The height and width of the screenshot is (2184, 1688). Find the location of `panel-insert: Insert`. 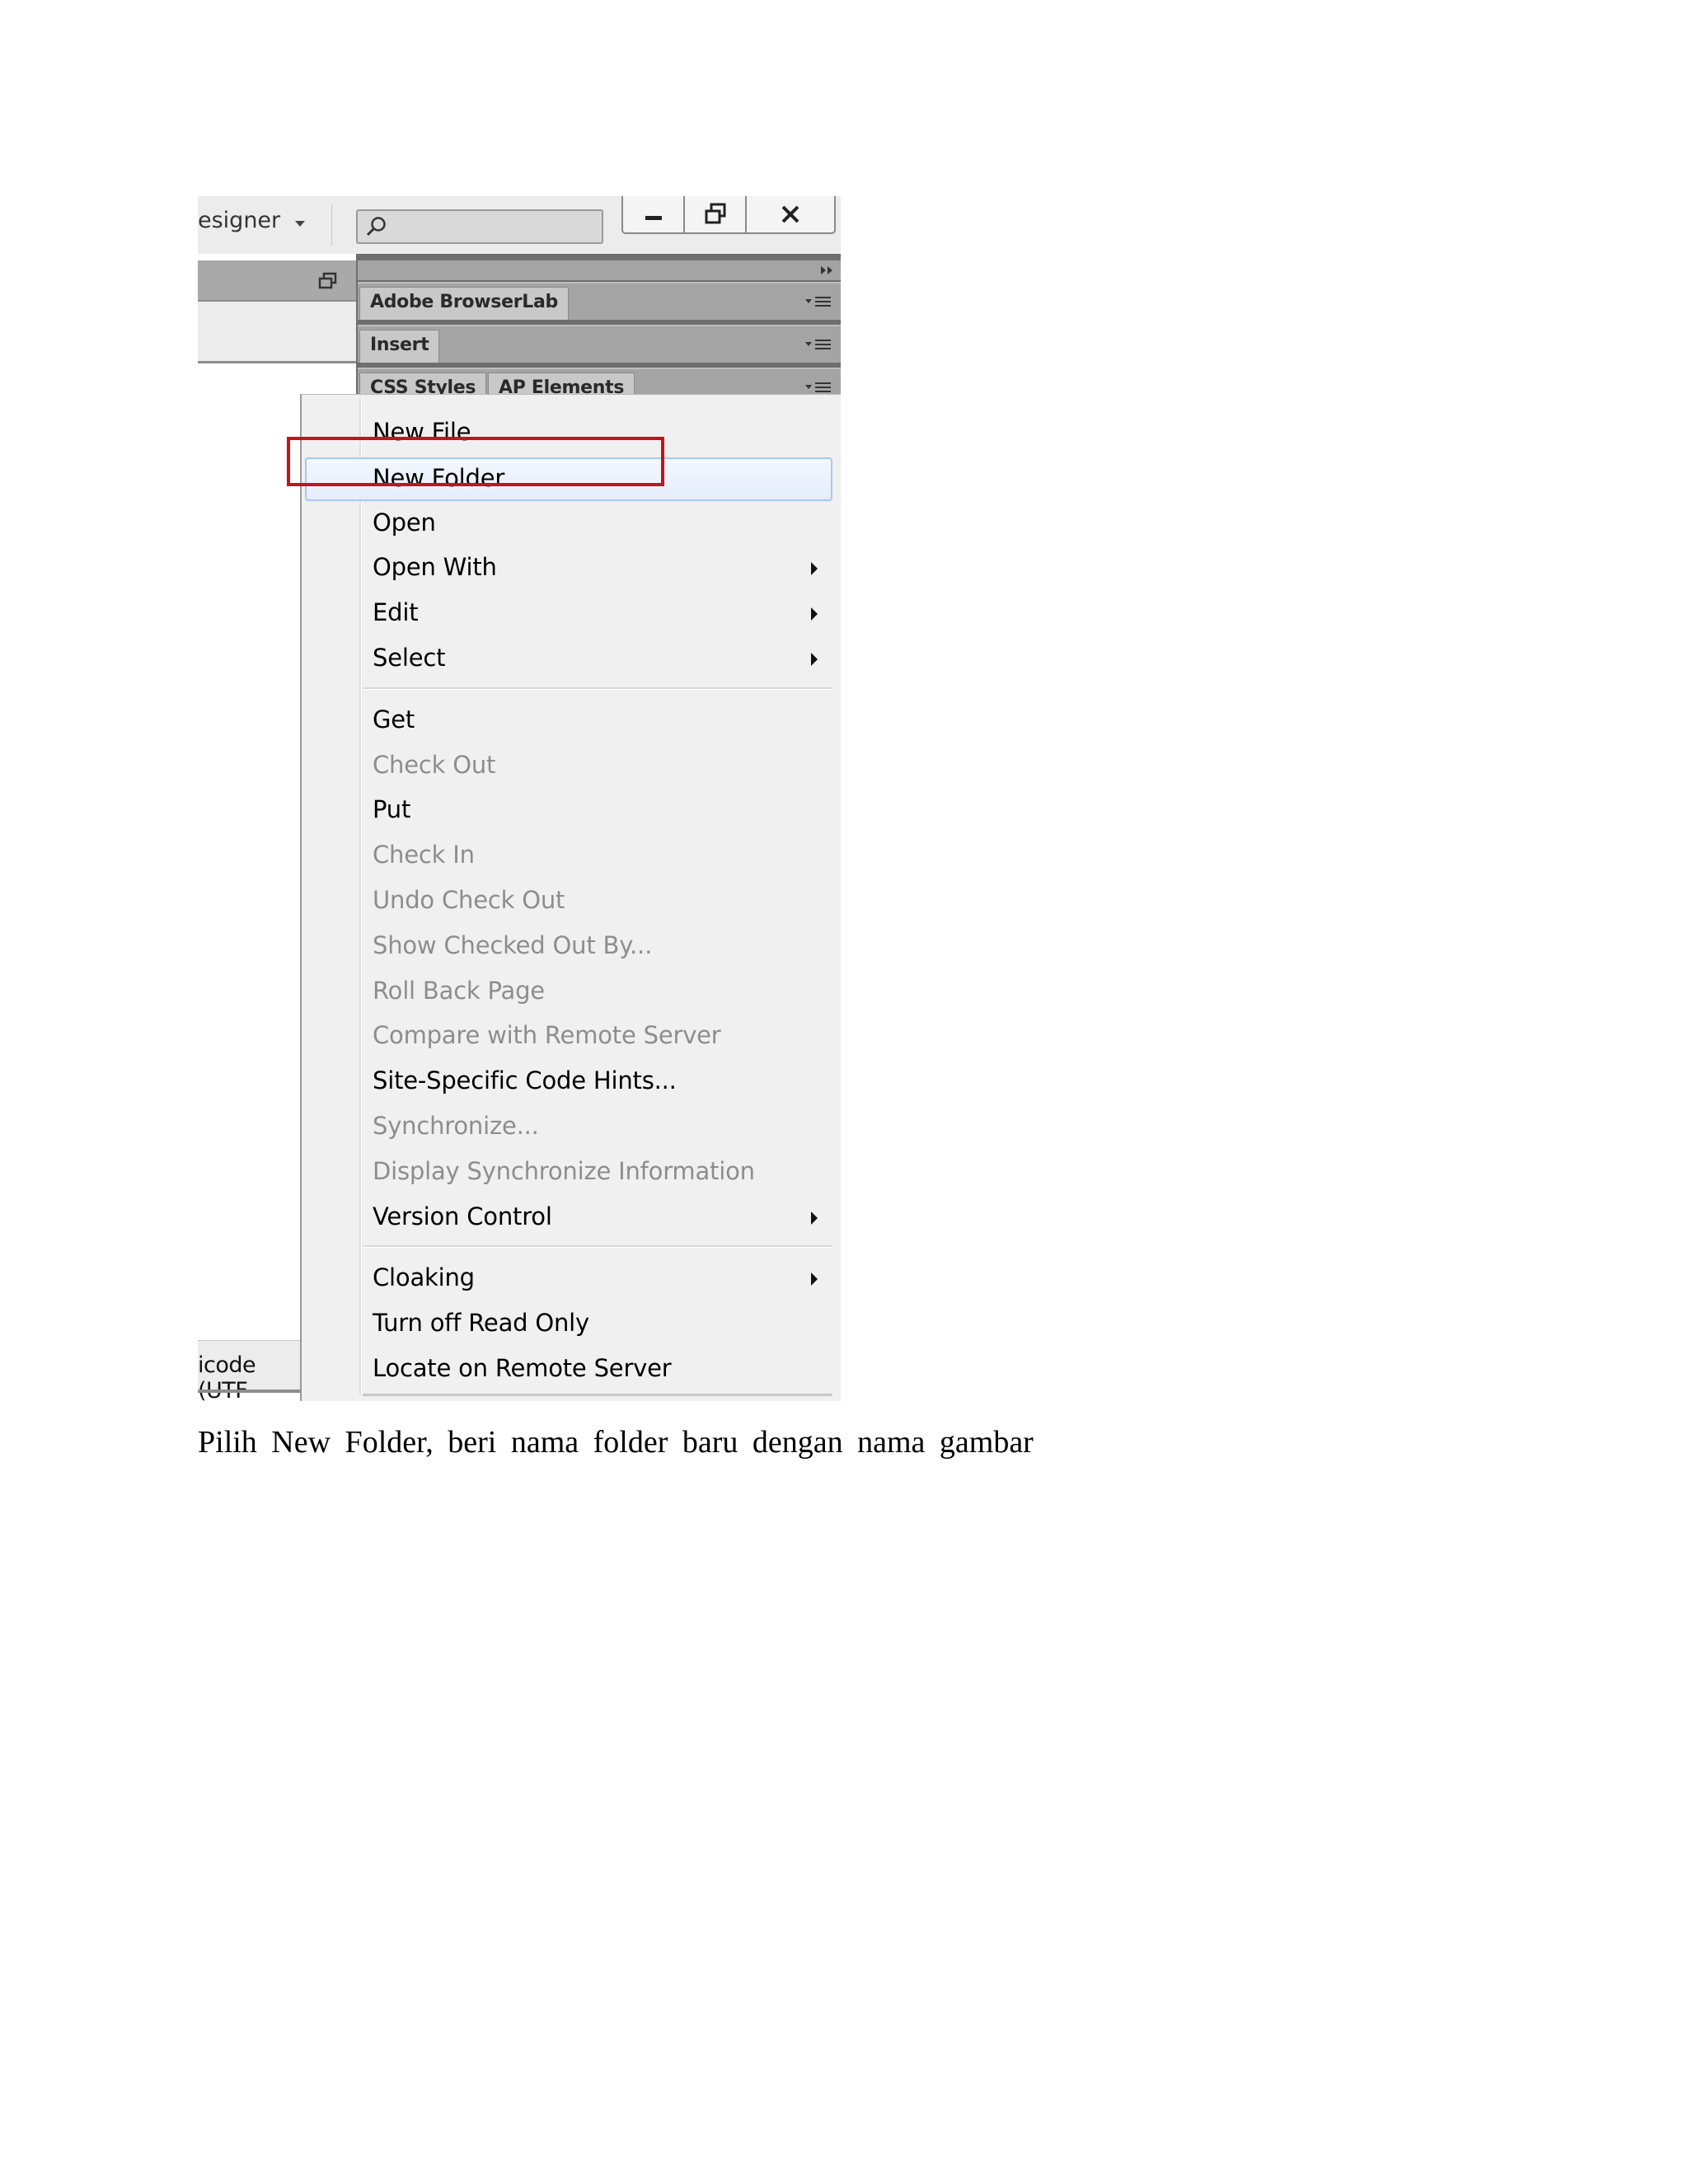

panel-insert: Insert is located at coordinates (600, 344).